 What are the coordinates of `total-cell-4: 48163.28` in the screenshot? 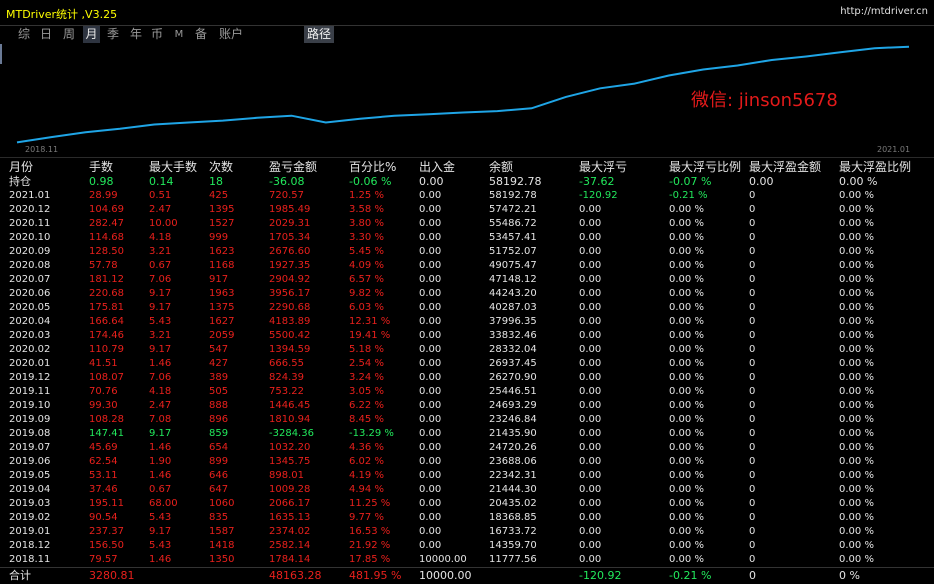 It's located at (295, 575).